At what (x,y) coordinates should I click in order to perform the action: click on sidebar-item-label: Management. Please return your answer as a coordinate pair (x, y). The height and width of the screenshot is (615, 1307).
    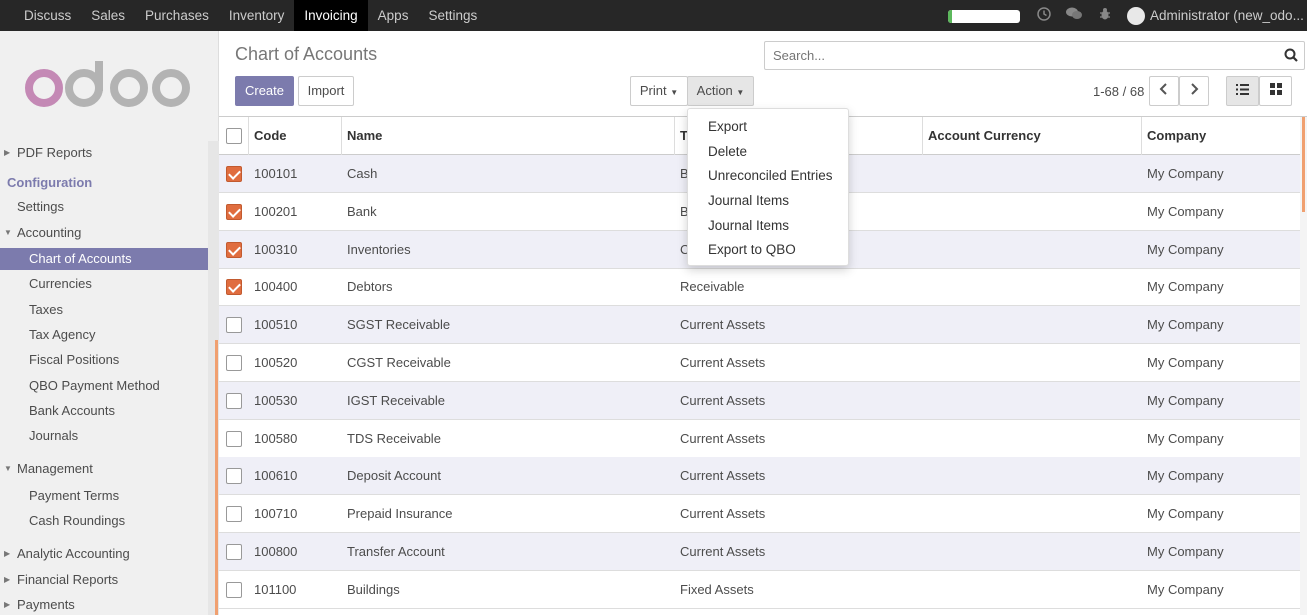
    Looking at the image, I should click on (55, 468).